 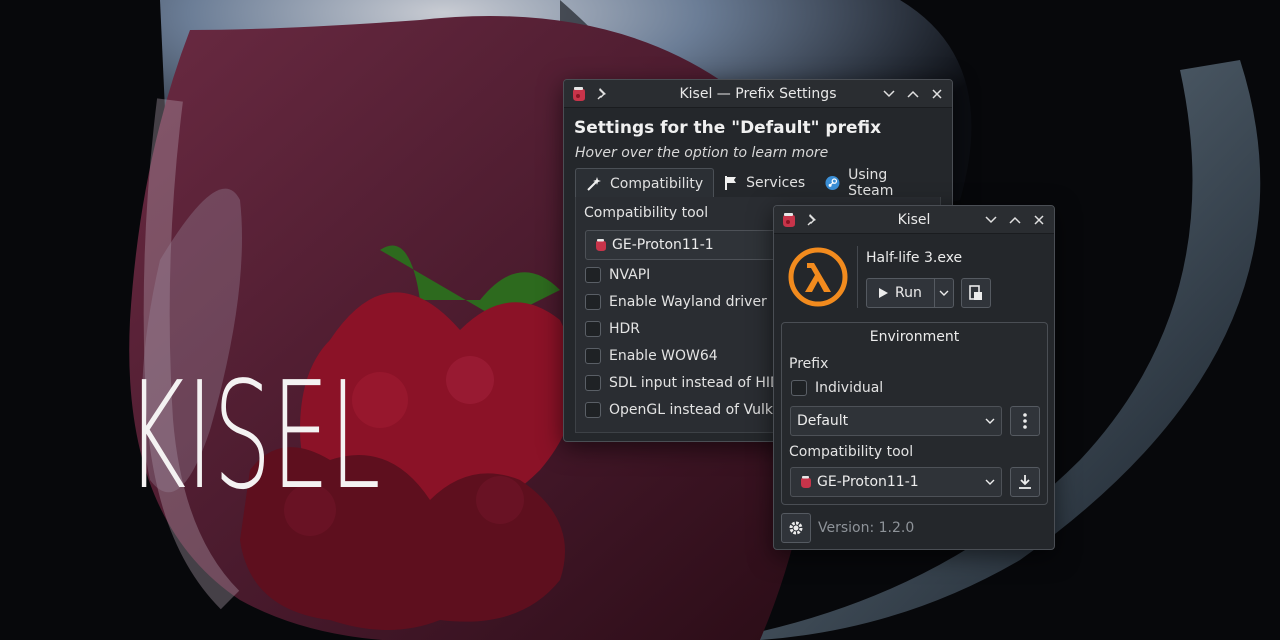 I want to click on run-options-dropdown, so click(x=944, y=293).